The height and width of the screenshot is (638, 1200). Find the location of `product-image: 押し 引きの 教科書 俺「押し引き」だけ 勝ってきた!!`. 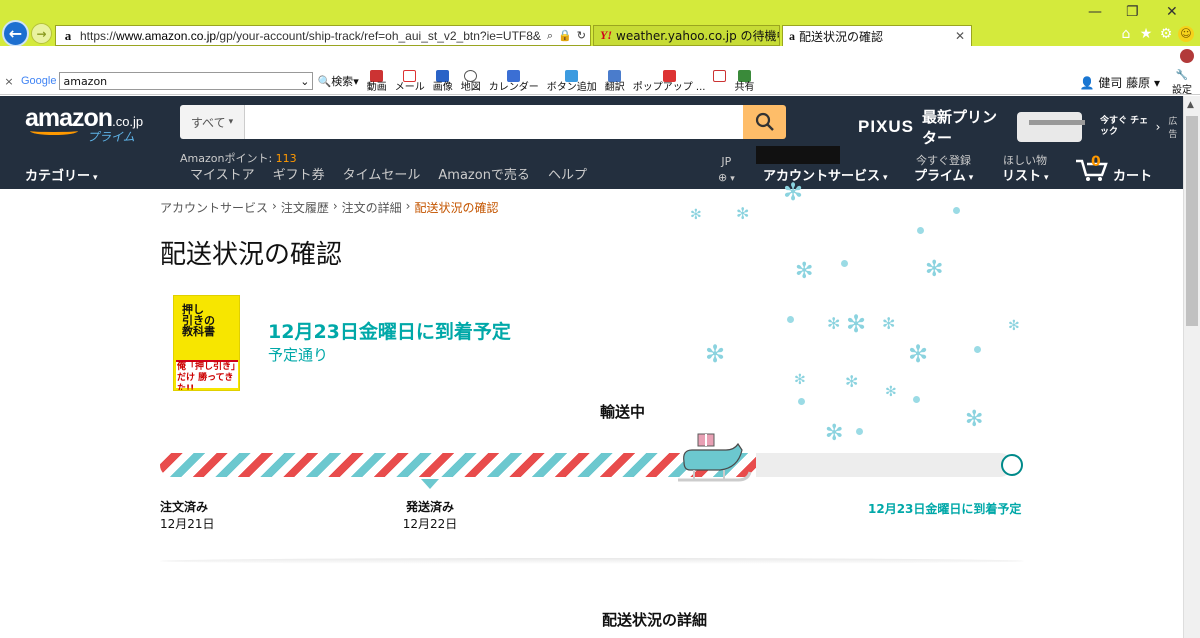

product-image: 押し 引きの 教科書 俺「押し引き」だけ 勝ってきた!! is located at coordinates (206, 343).